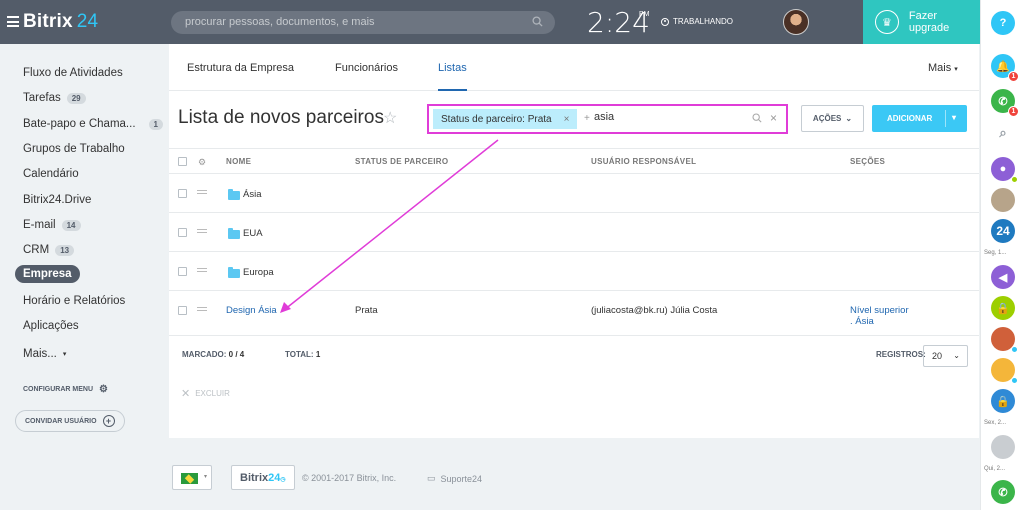  What do you see at coordinates (47, 274) in the screenshot?
I see `sidebar-item-company: Empresa` at bounding box center [47, 274].